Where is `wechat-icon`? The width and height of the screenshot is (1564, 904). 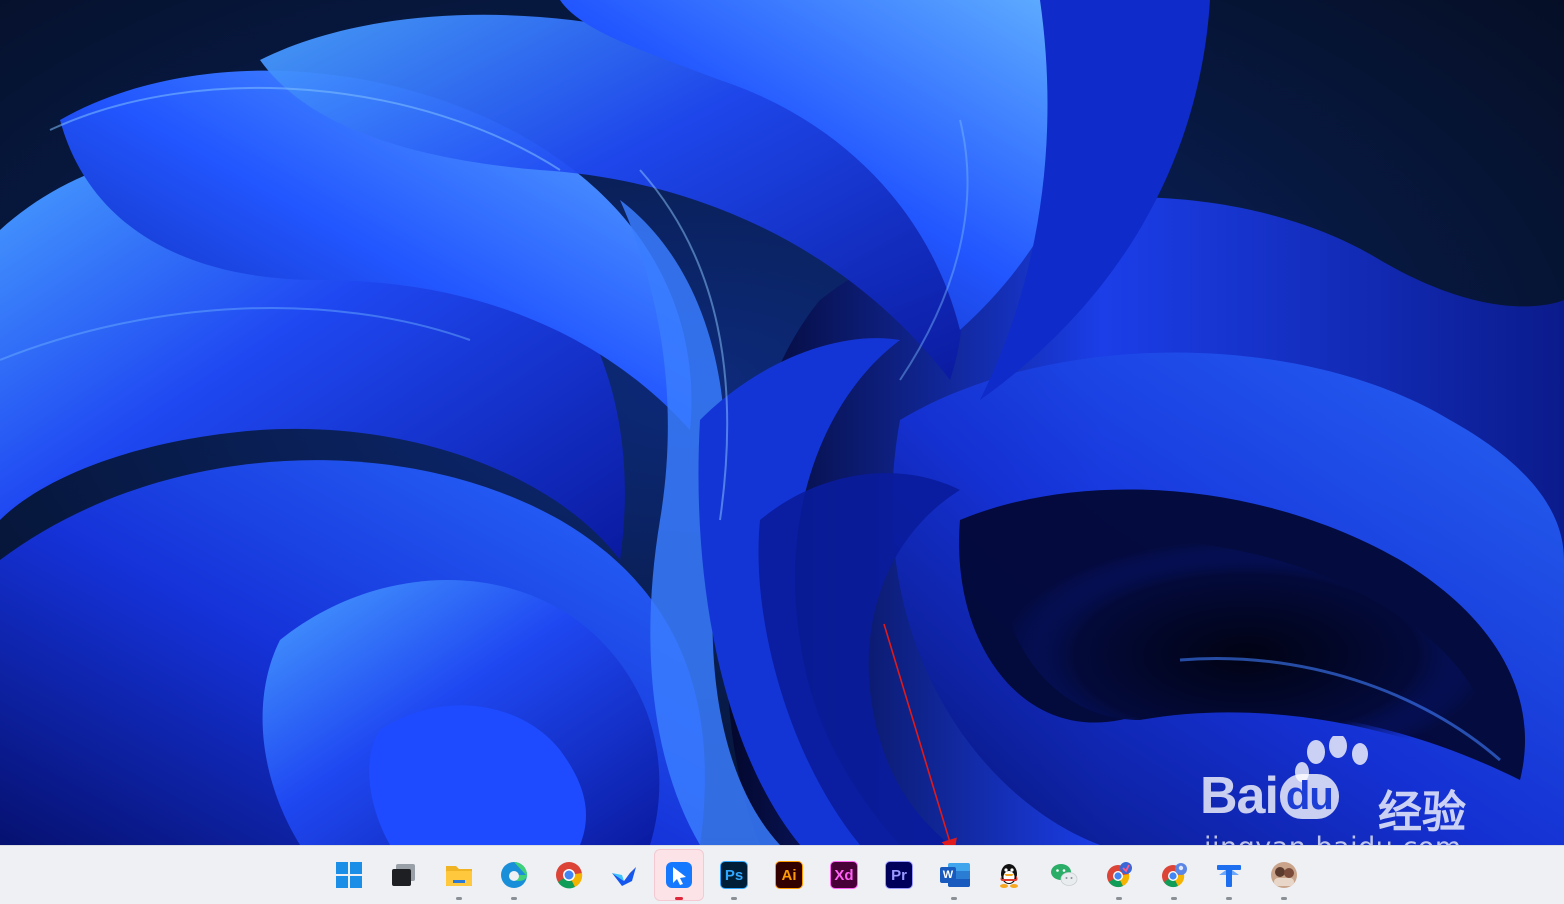 wechat-icon is located at coordinates (1064, 875).